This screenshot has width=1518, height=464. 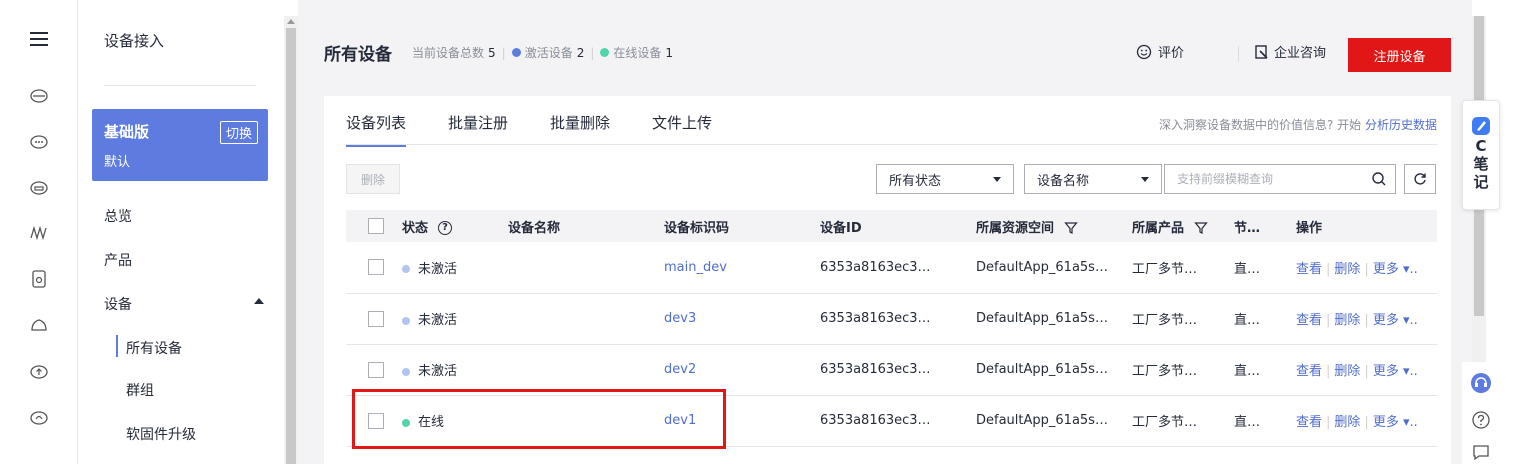 What do you see at coordinates (291, 21) in the screenshot?
I see `scroll-up-arrow-icon` at bounding box center [291, 21].